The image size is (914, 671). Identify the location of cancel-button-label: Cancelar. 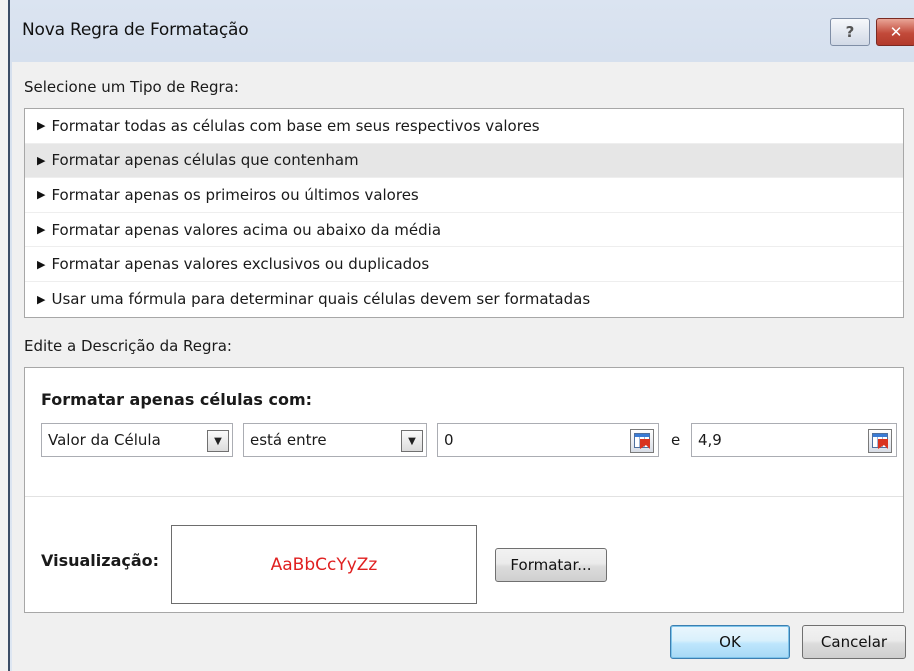
(854, 642).